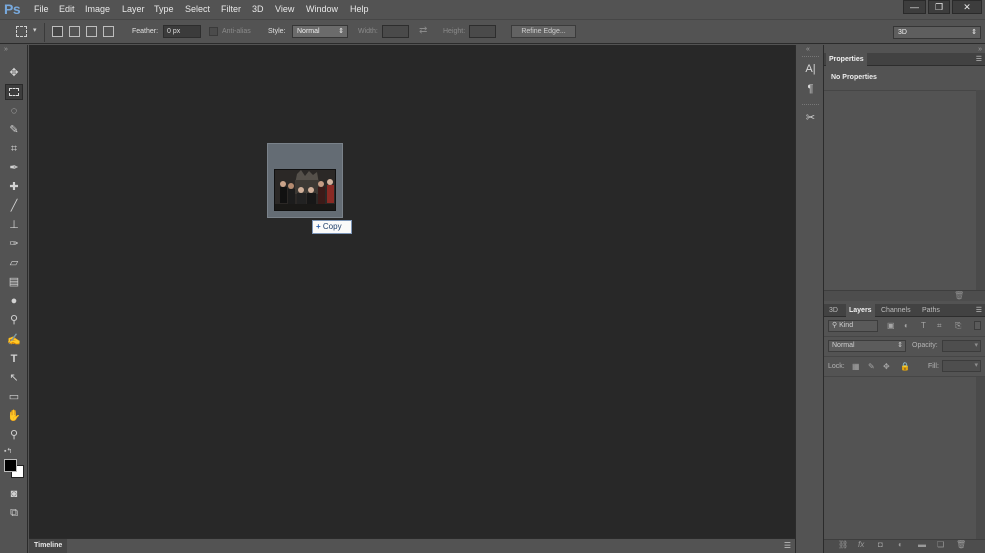 This screenshot has width=985, height=553. I want to click on new-selection-icon, so click(57, 31).